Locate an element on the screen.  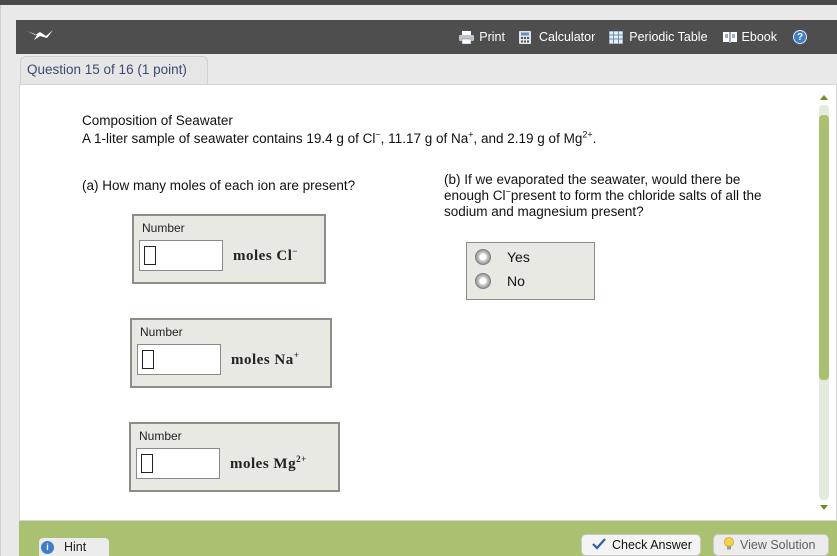
bottom-action-bar: i Hint Check Answer View Solution is located at coordinates (428, 538).